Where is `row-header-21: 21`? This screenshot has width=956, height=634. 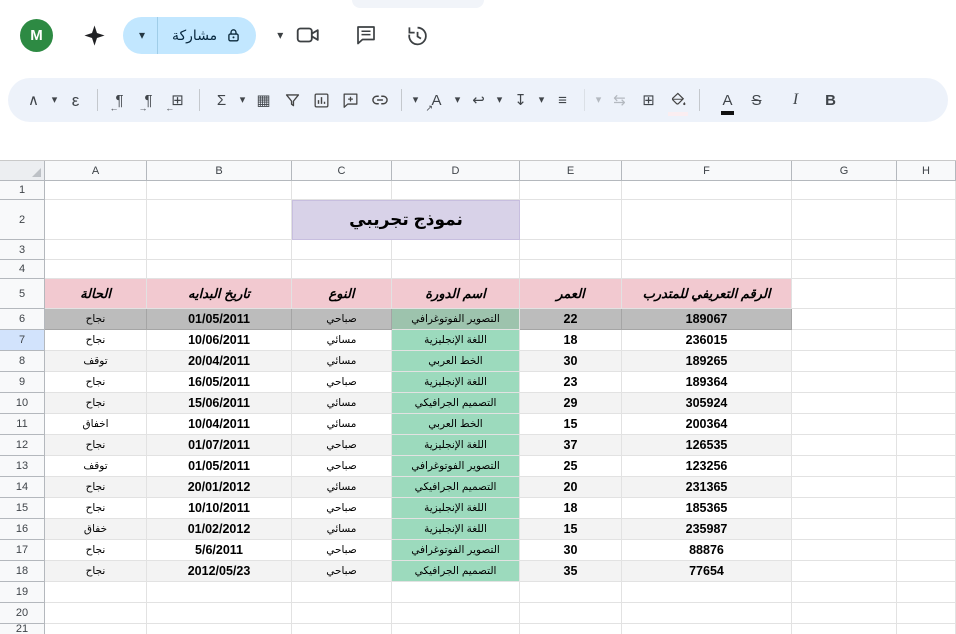
row-header-21: 21 is located at coordinates (22, 628).